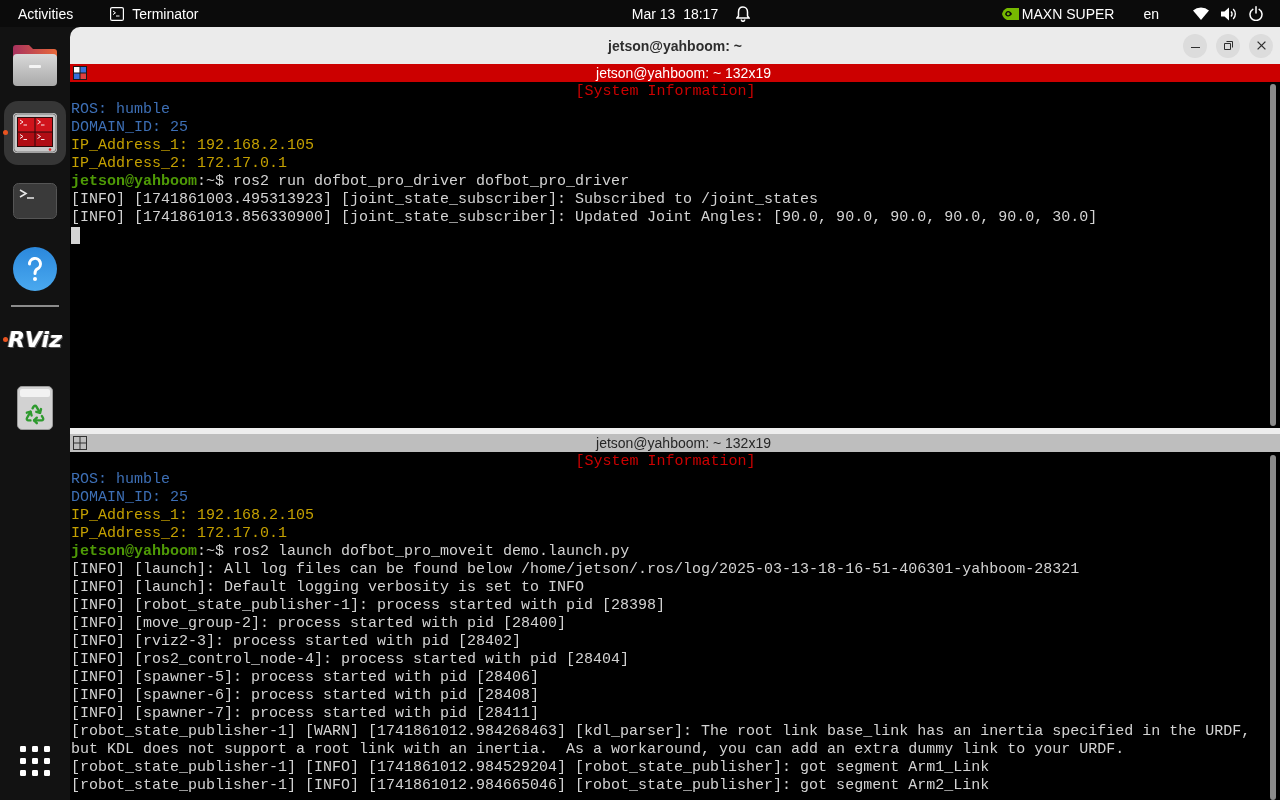  I want to click on power-mode-button: MAXN SUPER, so click(1058, 13).